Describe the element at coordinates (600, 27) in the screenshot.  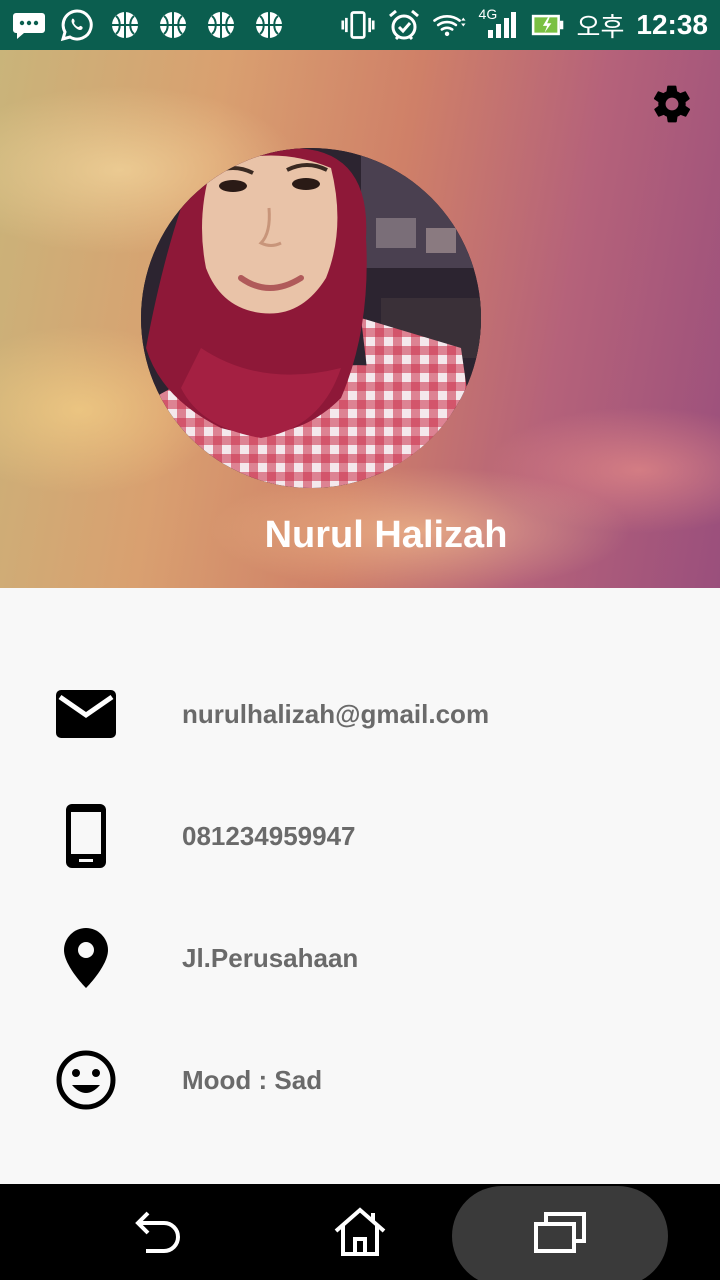
I see `time-ampm: 오후` at that location.